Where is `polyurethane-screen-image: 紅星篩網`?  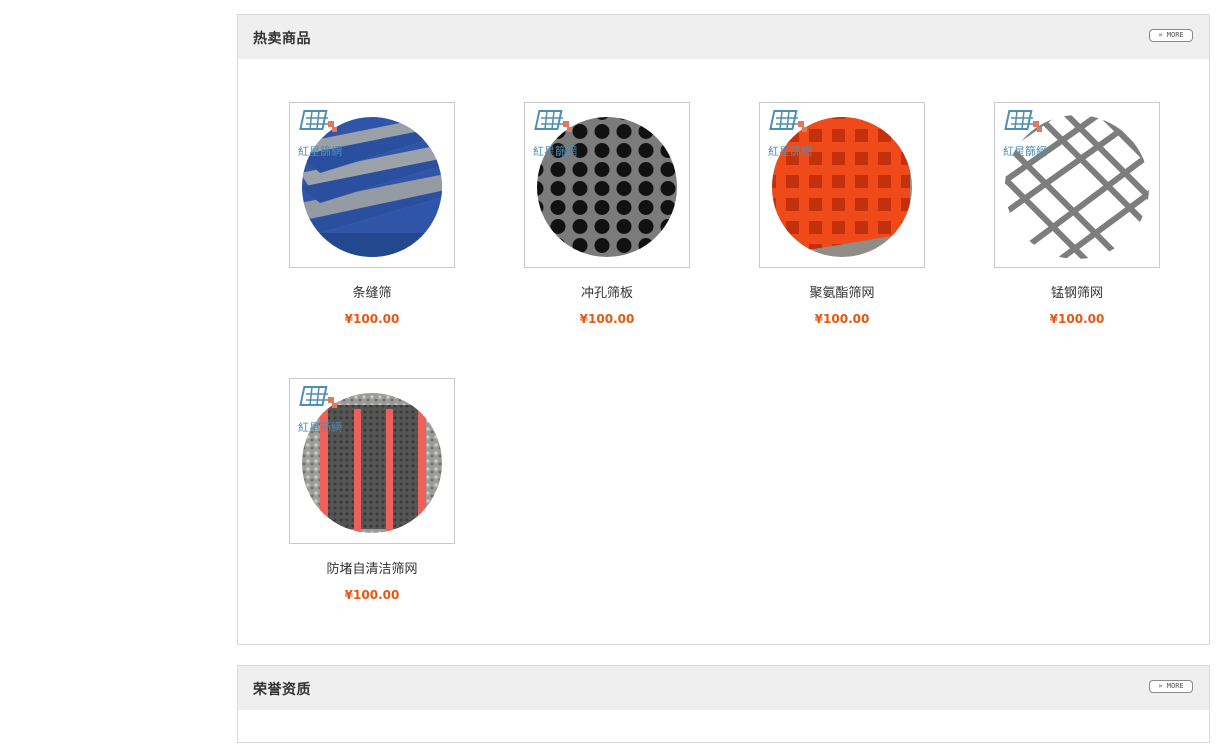 polyurethane-screen-image: 紅星篩網 is located at coordinates (840, 183).